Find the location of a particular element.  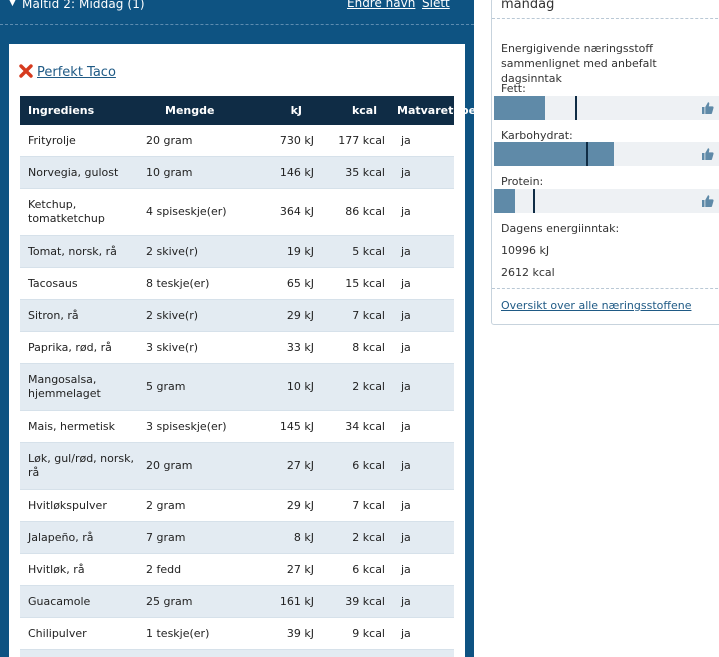

ingredient-name: Hvitløkspulver is located at coordinates (67, 505).